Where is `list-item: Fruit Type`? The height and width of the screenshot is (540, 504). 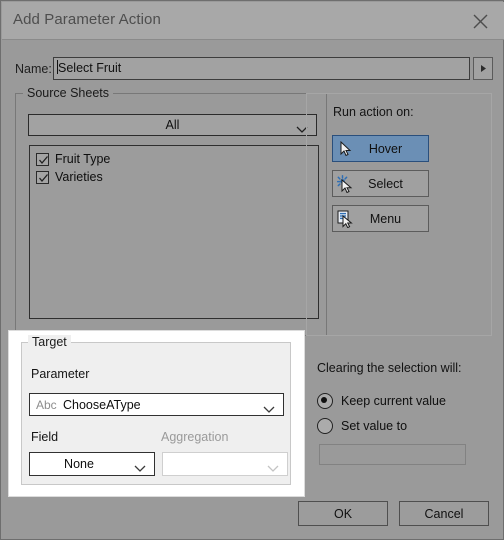
list-item: Fruit Type is located at coordinates (174, 159).